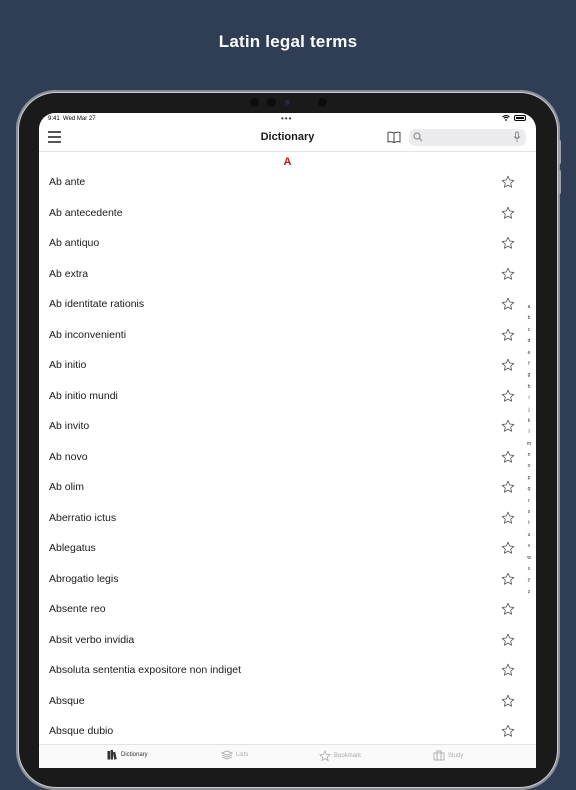 The height and width of the screenshot is (790, 576). Describe the element at coordinates (529, 569) in the screenshot. I see `alphabet-index-letter: x` at that location.